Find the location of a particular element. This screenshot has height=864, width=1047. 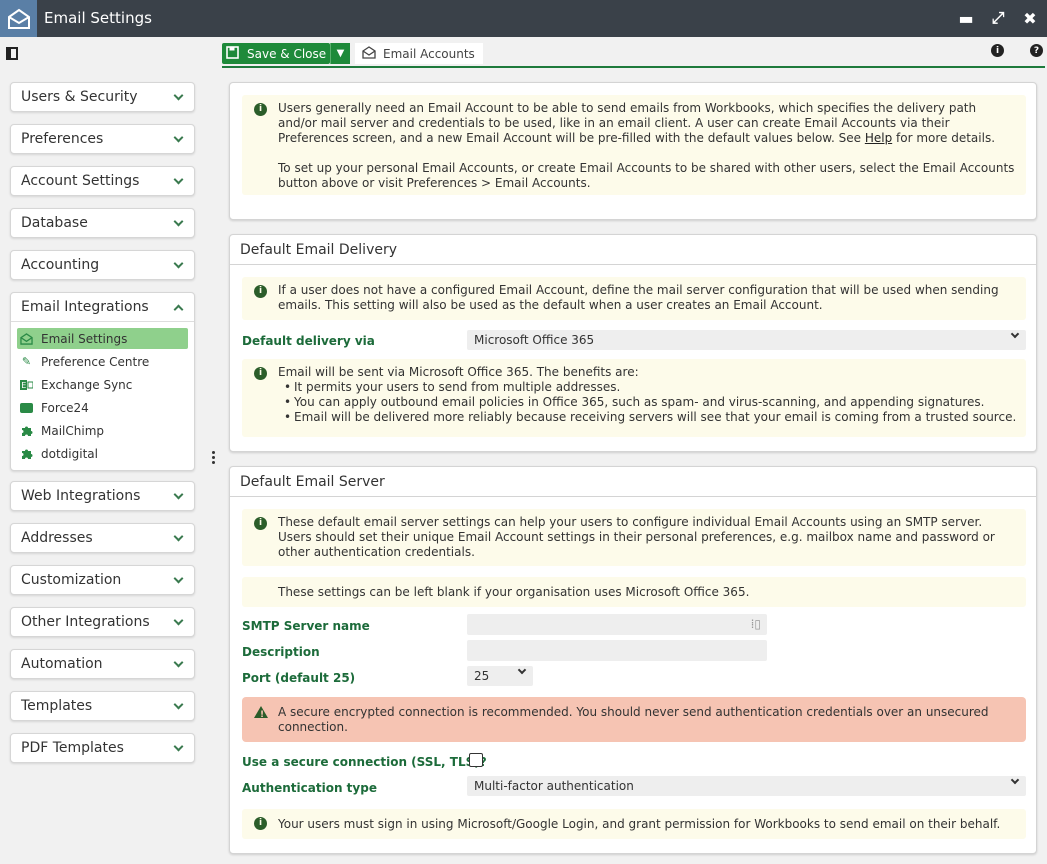

nav-templates: Templates is located at coordinates (102, 706).